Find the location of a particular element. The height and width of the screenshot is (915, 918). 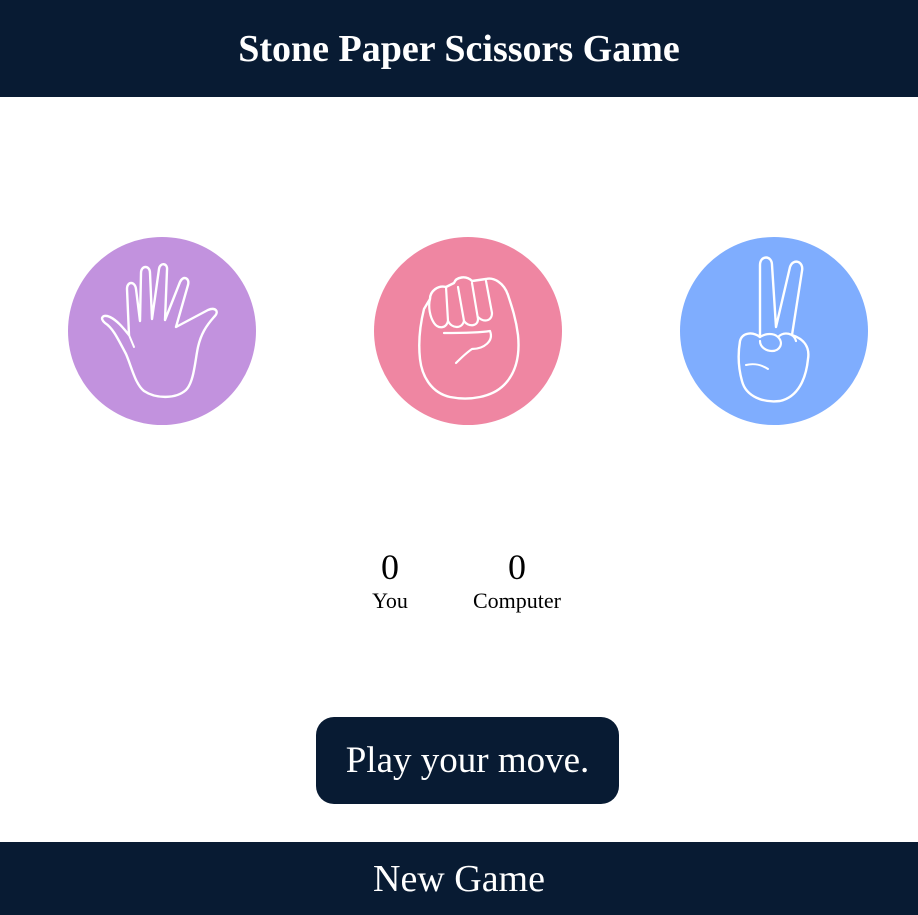

paper-choice-button is located at coordinates (162, 331).